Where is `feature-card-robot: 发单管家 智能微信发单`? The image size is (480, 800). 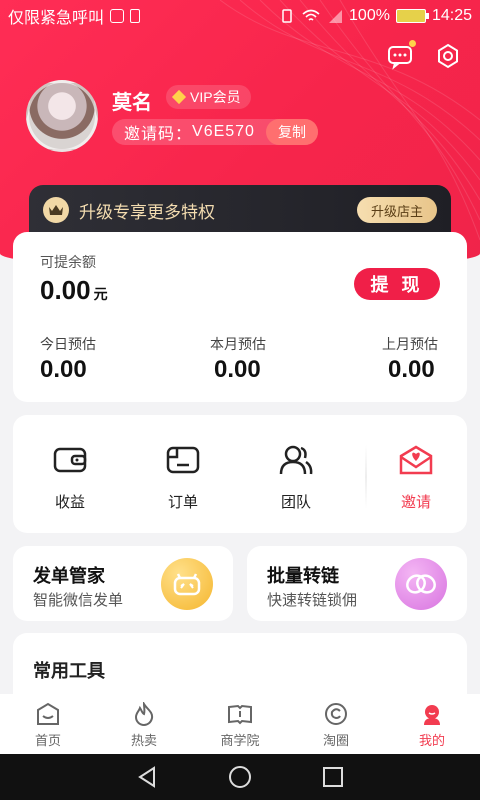 feature-card-robot: 发单管家 智能微信发单 is located at coordinates (123, 583).